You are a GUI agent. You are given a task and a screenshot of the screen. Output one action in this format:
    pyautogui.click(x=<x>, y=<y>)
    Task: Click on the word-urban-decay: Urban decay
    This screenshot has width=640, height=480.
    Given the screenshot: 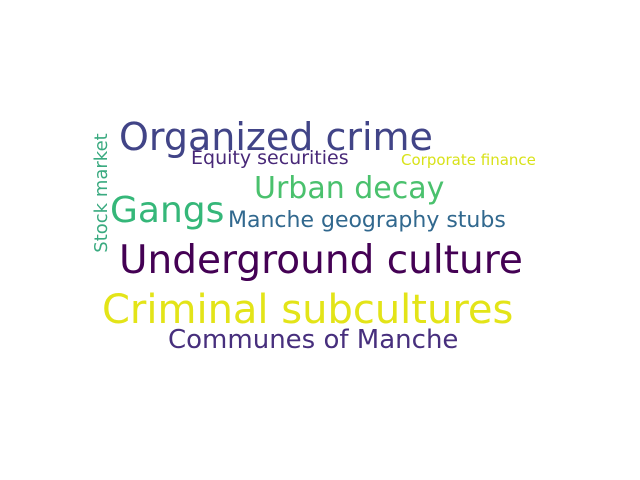 What is the action you would take?
    pyautogui.click(x=349, y=188)
    